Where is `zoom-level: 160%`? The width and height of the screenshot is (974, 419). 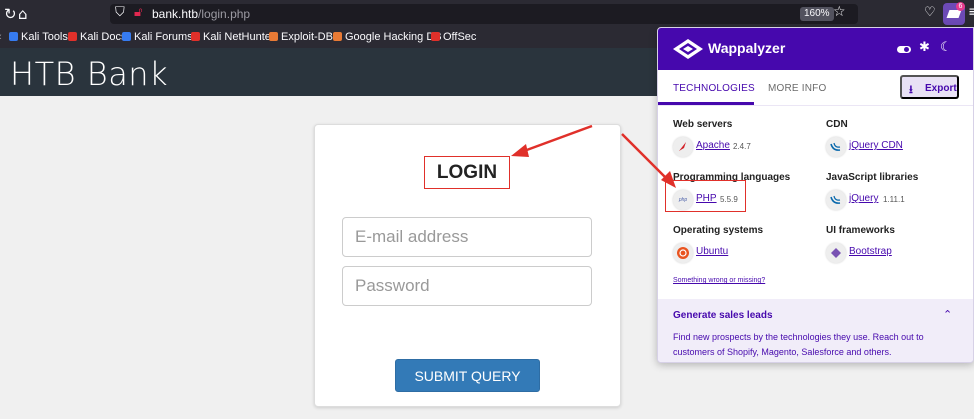
zoom-level: 160% is located at coordinates (817, 14).